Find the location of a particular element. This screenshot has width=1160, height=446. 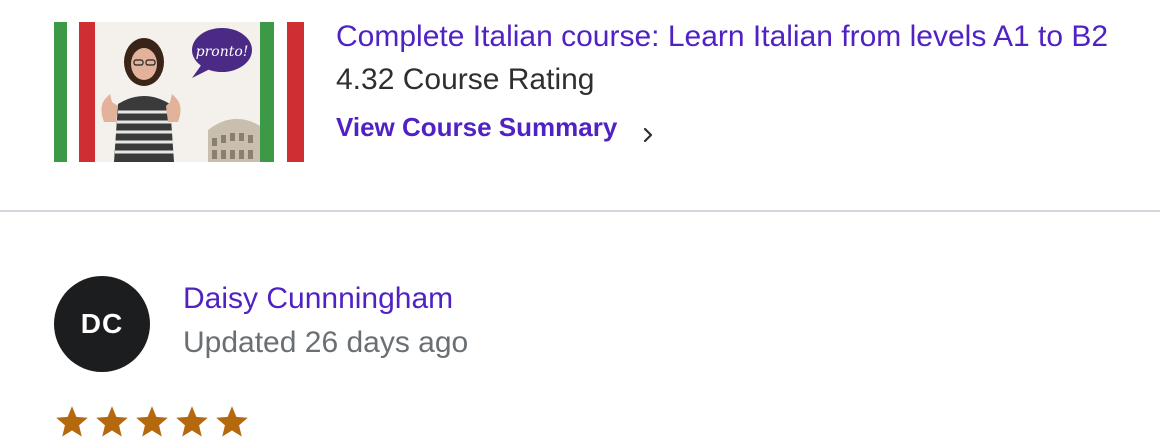

view-course-summary-link: View Course Summary is located at coordinates (496, 127).